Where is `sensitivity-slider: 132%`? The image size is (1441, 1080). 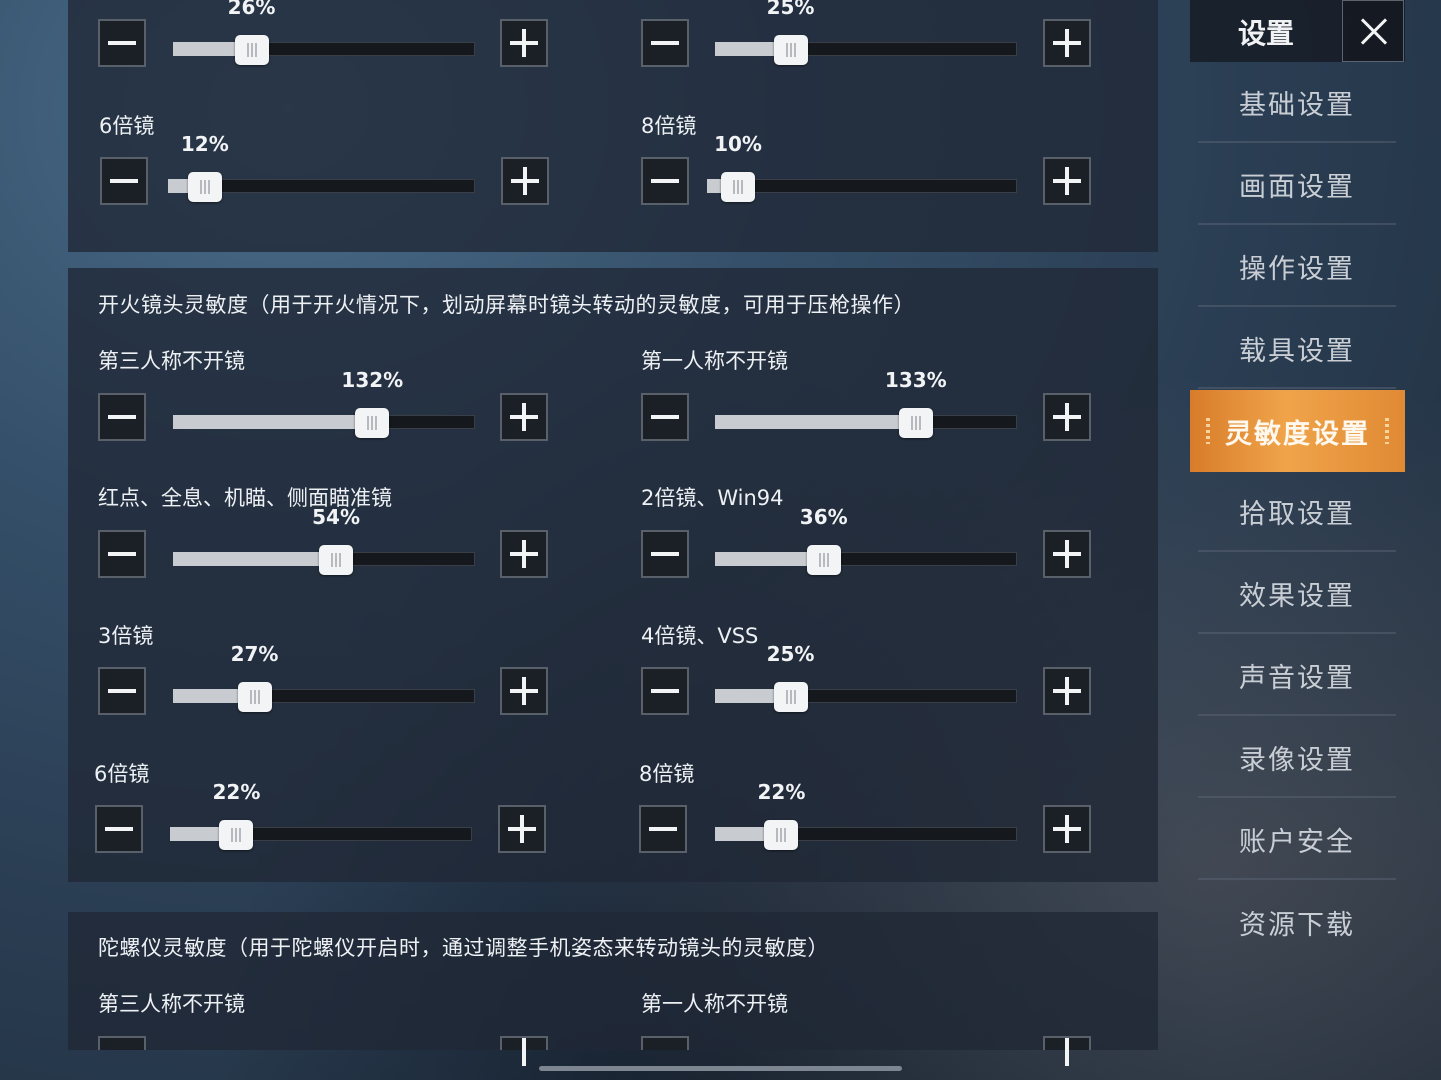
sensitivity-slider: 132% is located at coordinates (324, 403).